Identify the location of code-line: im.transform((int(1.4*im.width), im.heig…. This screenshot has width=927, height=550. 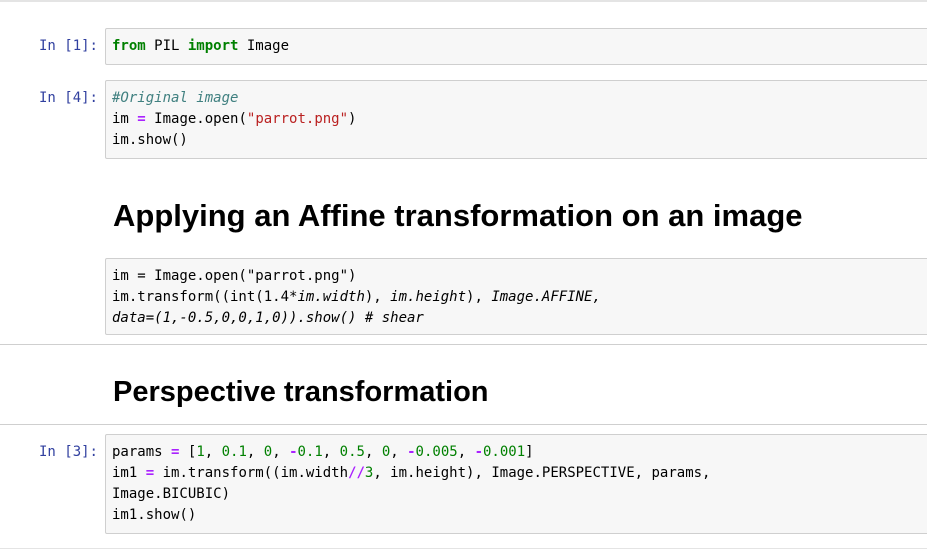
(356, 297).